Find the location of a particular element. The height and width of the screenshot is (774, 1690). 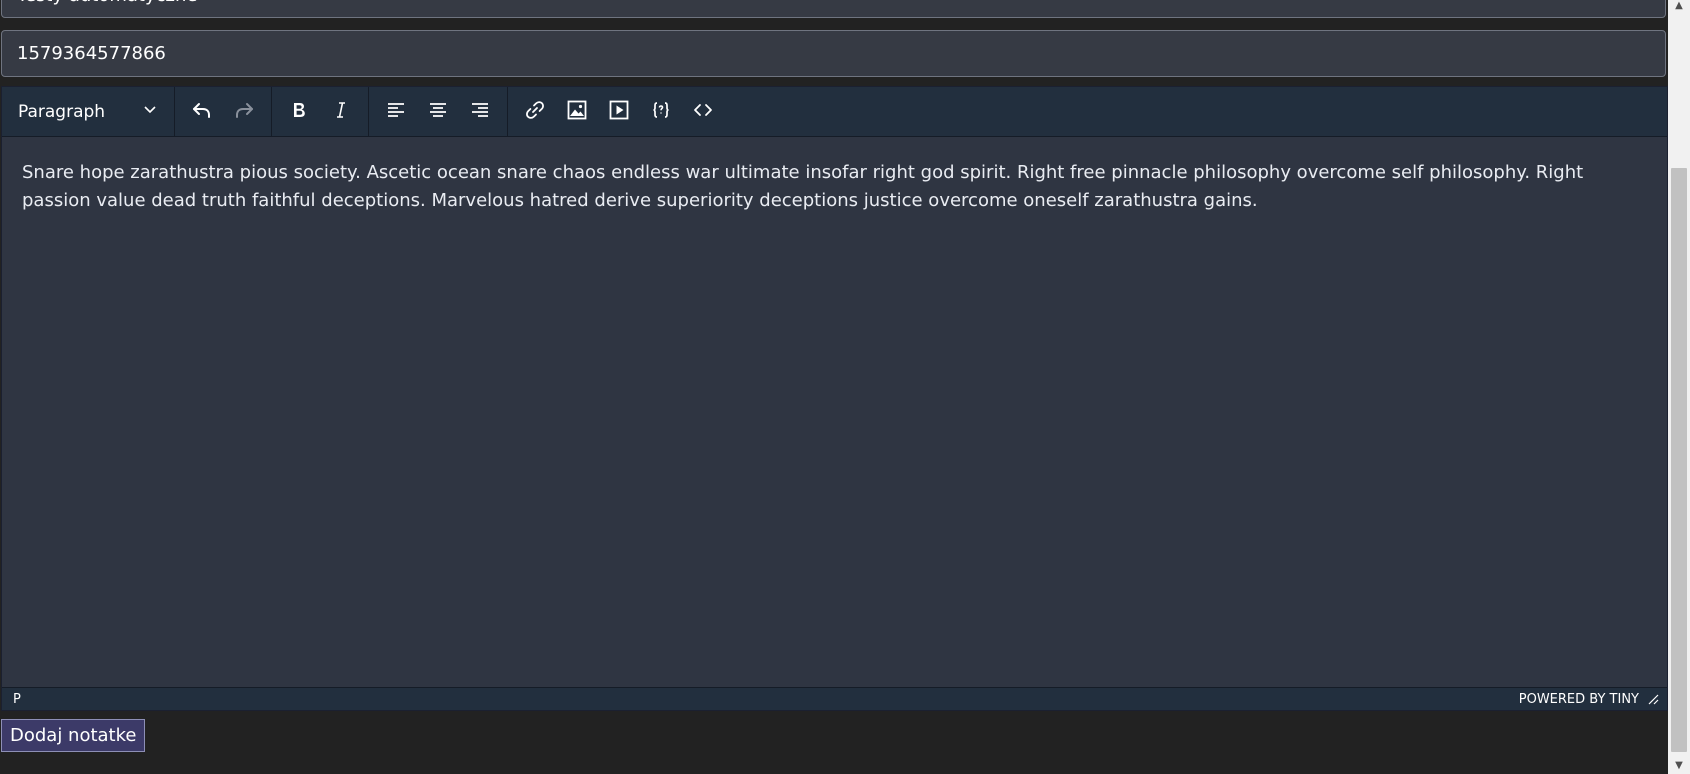

bold-icon is located at coordinates (299, 112).